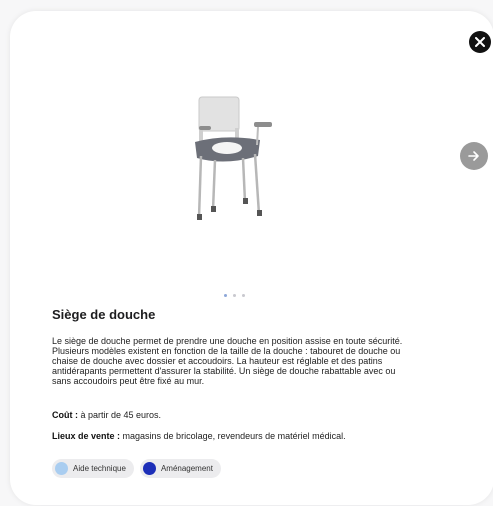 Image resolution: width=493 pixels, height=506 pixels. Describe the element at coordinates (99, 468) in the screenshot. I see `tag-label: Aide technique` at that location.